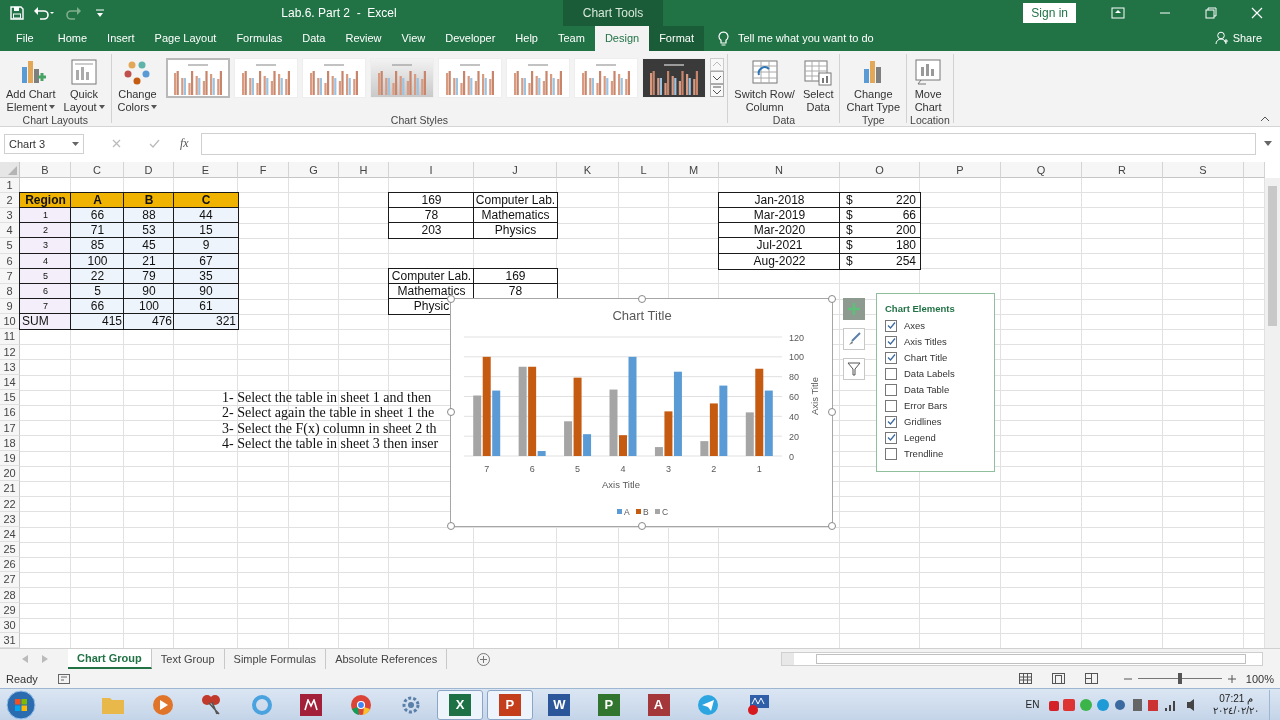 The image size is (1280, 720). Describe the element at coordinates (1203, 169) in the screenshot. I see `column-header: S` at that location.